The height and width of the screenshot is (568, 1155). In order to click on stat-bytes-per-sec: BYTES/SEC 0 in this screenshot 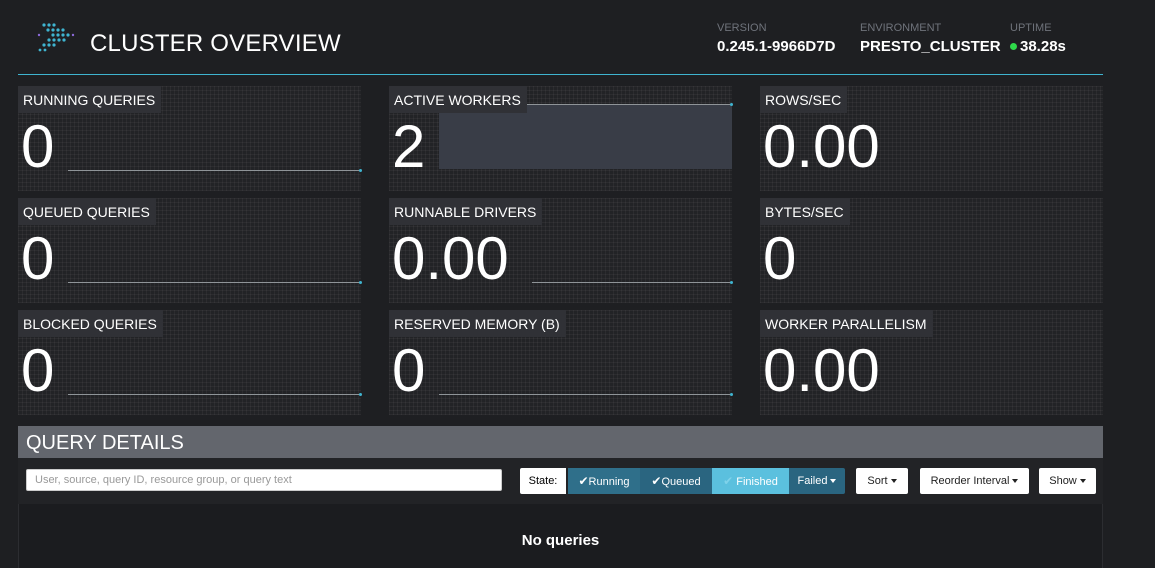, I will do `click(931, 250)`.